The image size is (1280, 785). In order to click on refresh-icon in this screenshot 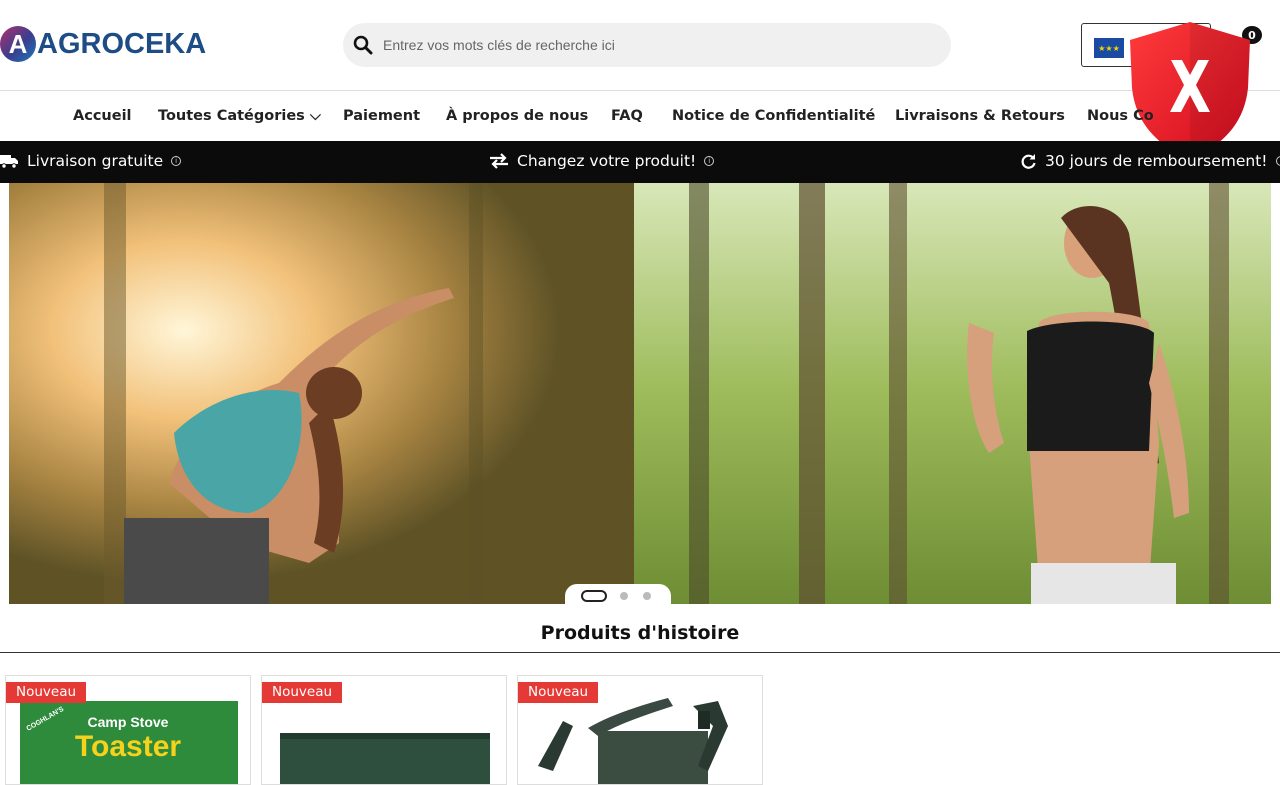, I will do `click(1028, 161)`.